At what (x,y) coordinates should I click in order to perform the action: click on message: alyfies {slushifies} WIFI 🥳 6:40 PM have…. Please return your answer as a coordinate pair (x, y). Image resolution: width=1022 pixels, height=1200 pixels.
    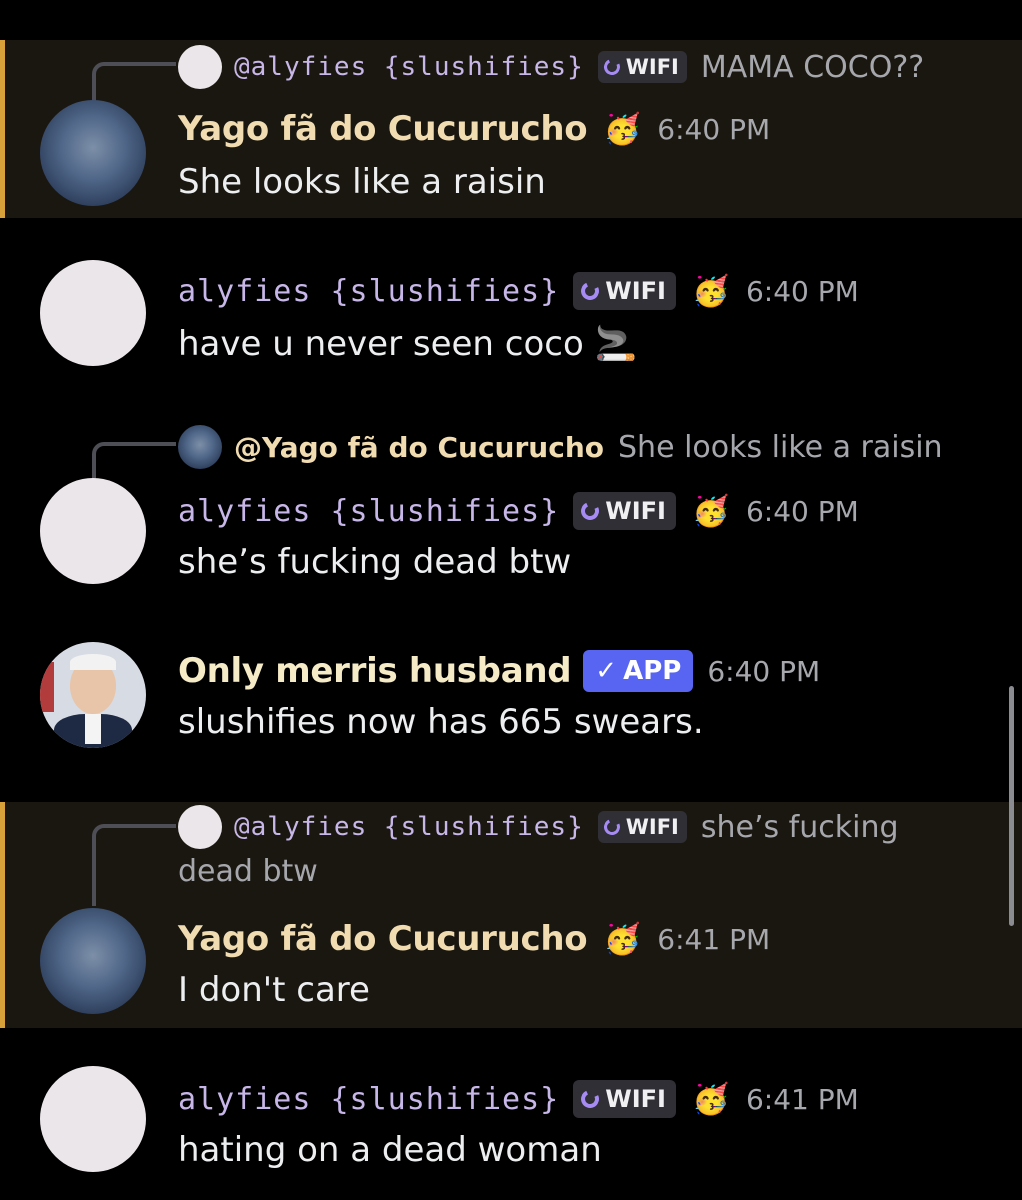
    Looking at the image, I should click on (511, 315).